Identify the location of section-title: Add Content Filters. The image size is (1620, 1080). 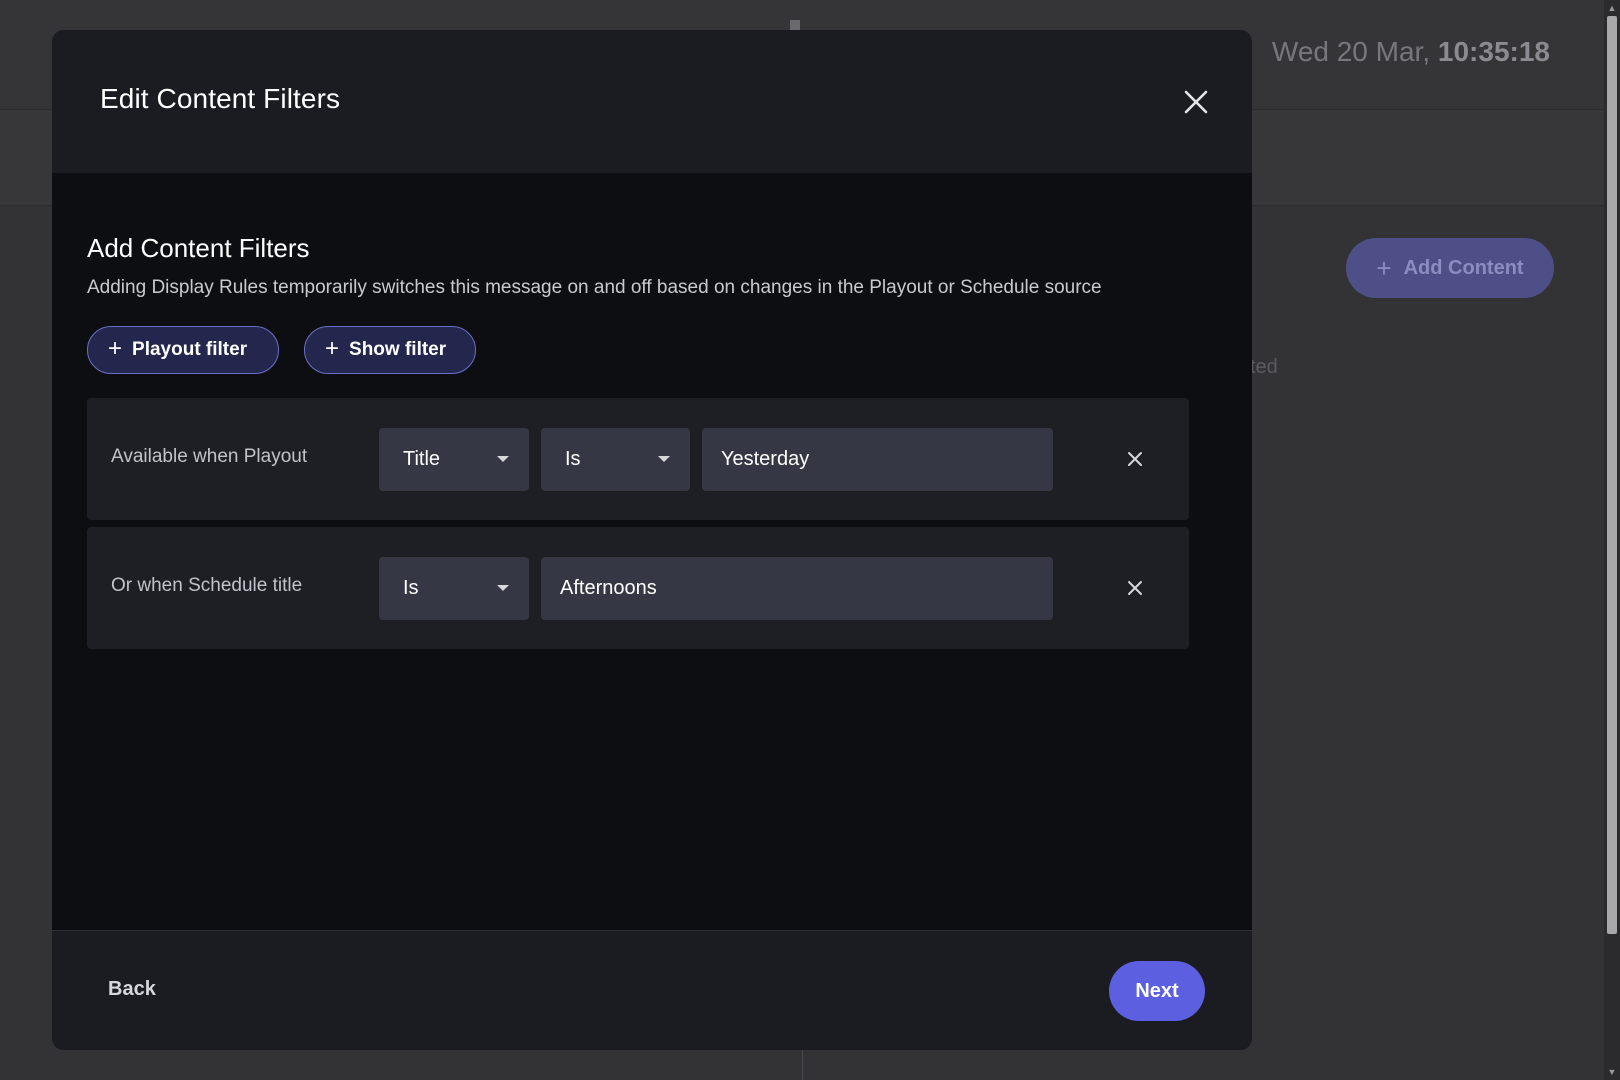
(198, 248).